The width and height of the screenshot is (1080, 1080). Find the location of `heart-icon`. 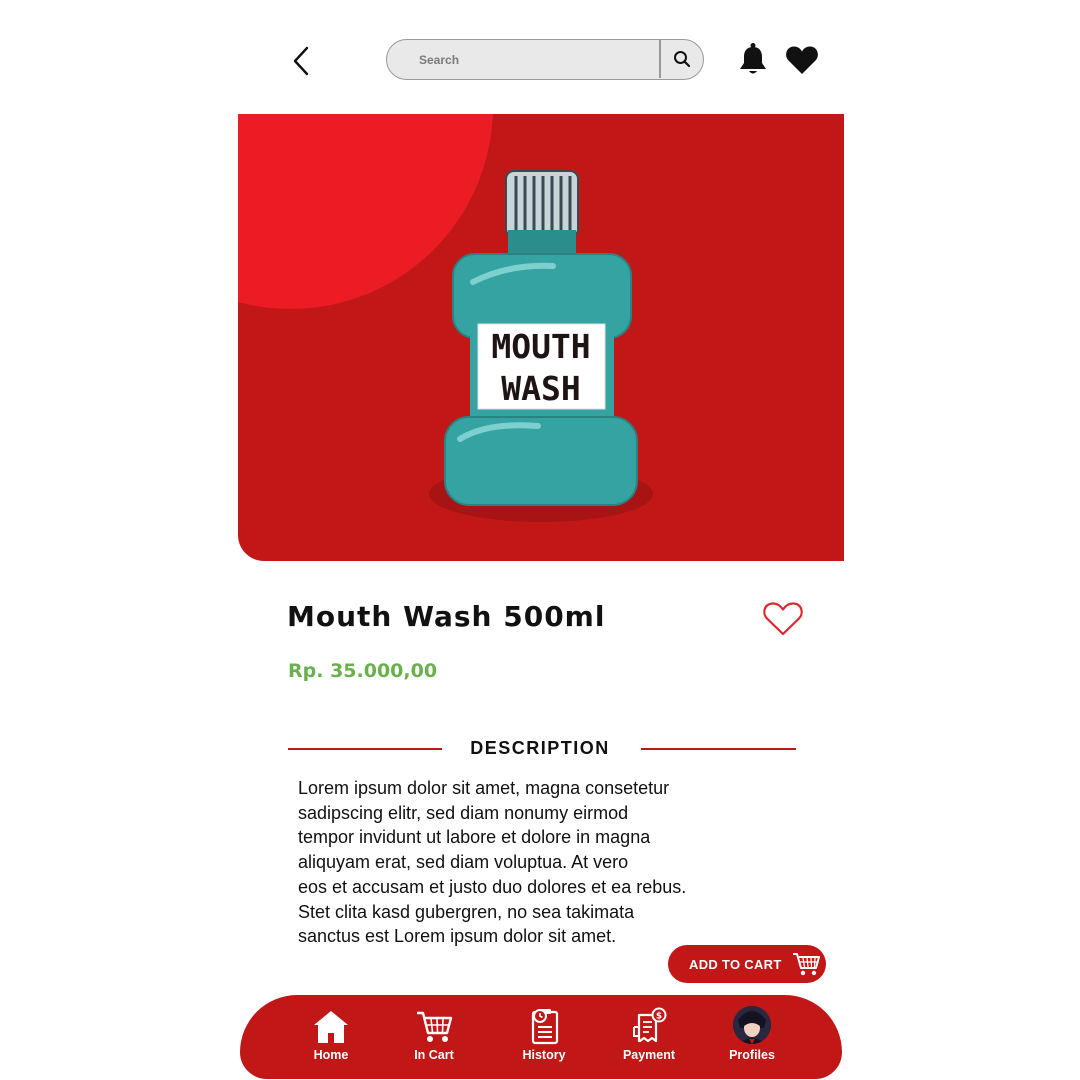

heart-icon is located at coordinates (802, 60).